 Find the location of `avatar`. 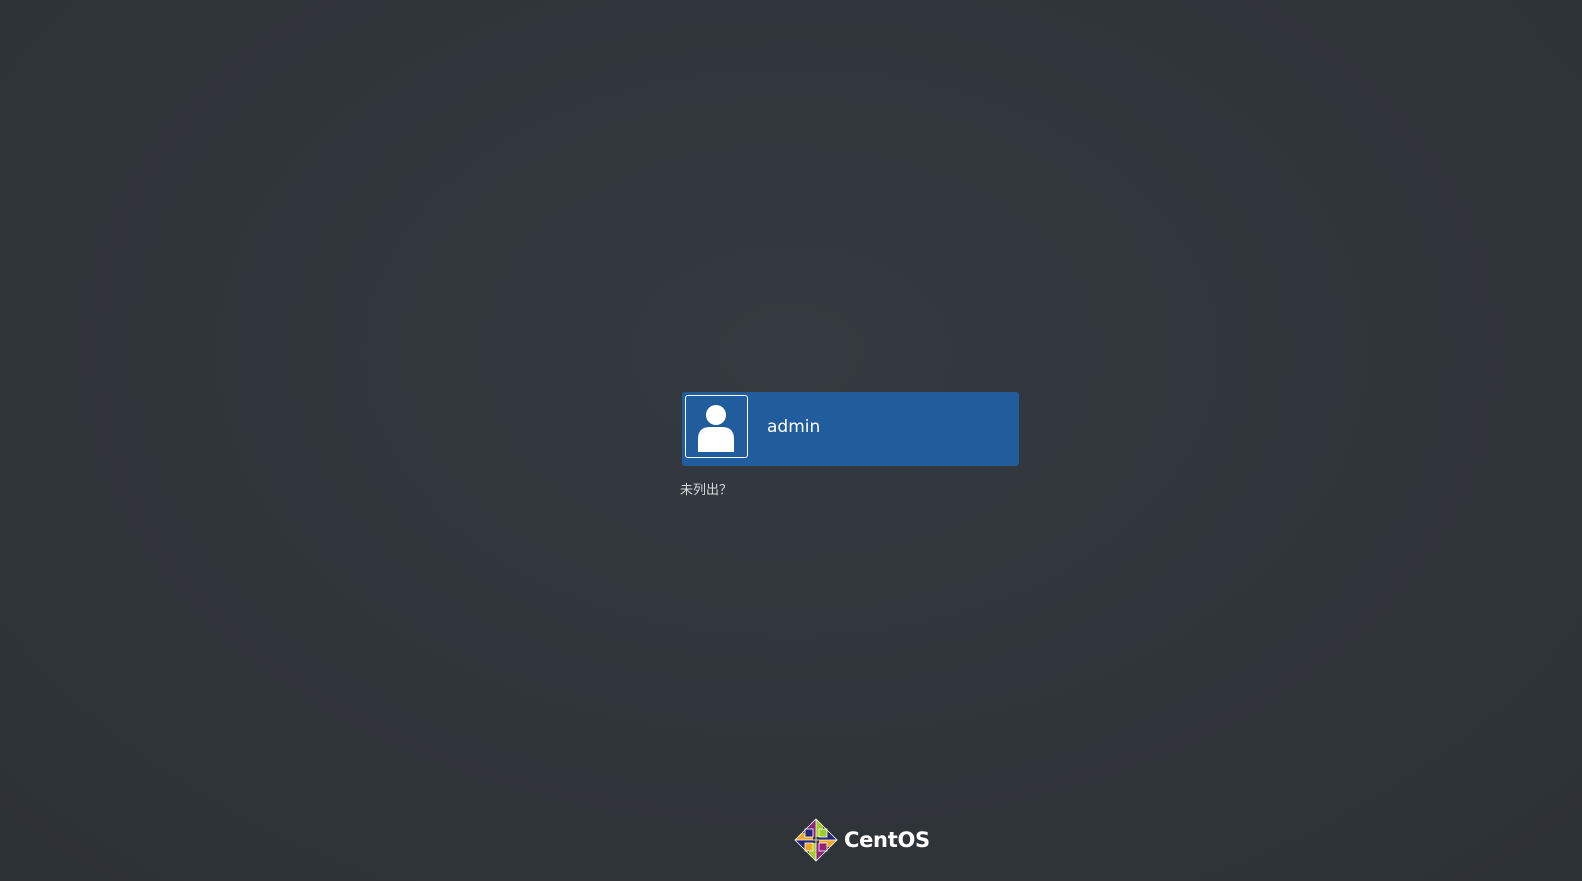

avatar is located at coordinates (716, 426).